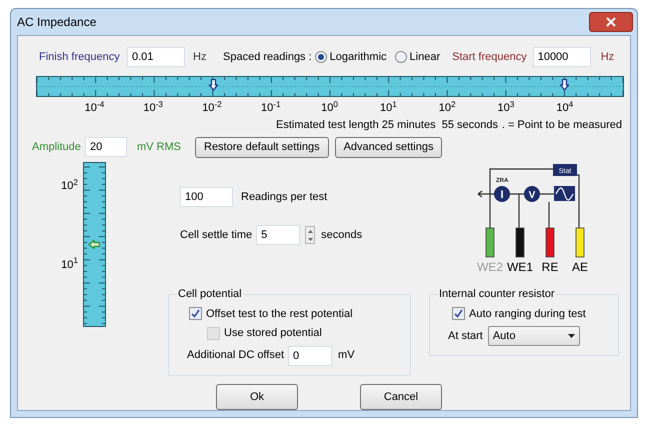  Describe the element at coordinates (387, 124) in the screenshot. I see `estimated-length-text: Estimated test length 25 minutes 55 seconds` at that location.